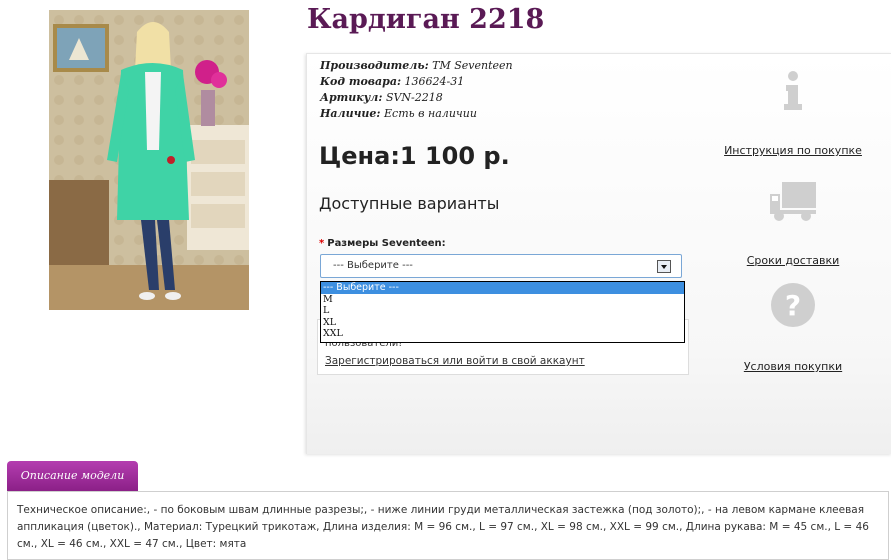  I want to click on product-price: Цена:1 100 р., so click(414, 156).